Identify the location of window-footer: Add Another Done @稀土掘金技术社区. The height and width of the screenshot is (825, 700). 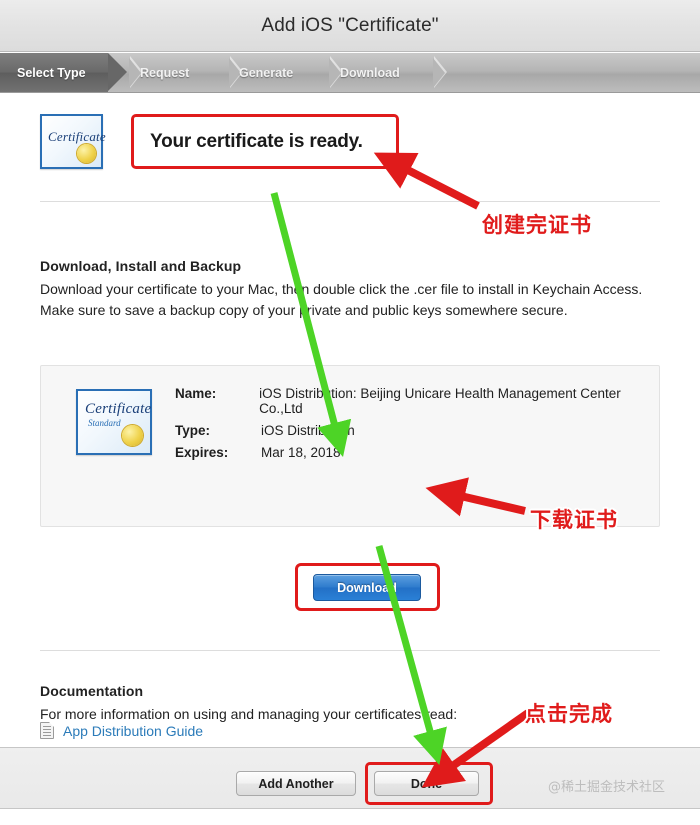
(350, 778).